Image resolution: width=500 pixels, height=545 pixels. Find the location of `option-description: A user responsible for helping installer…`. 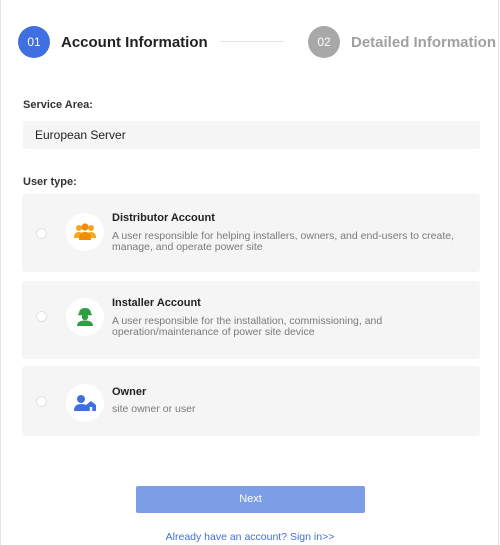

option-description: A user responsible for helping installer… is located at coordinates (283, 241).